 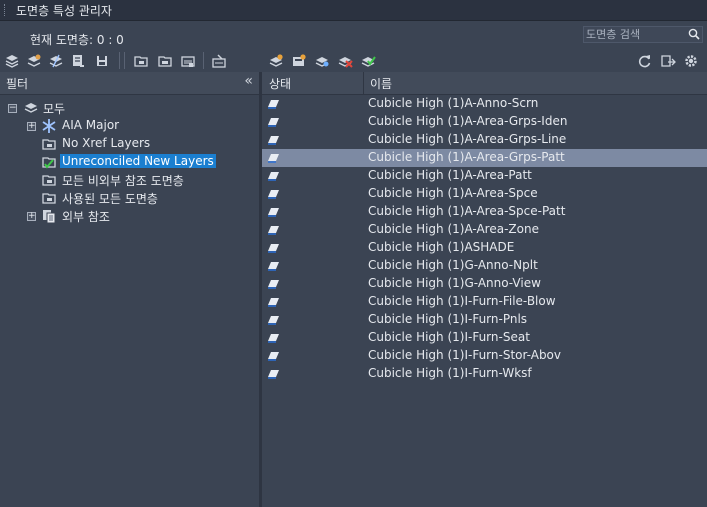 I want to click on new-group-filter-icon, so click(x=34, y=61).